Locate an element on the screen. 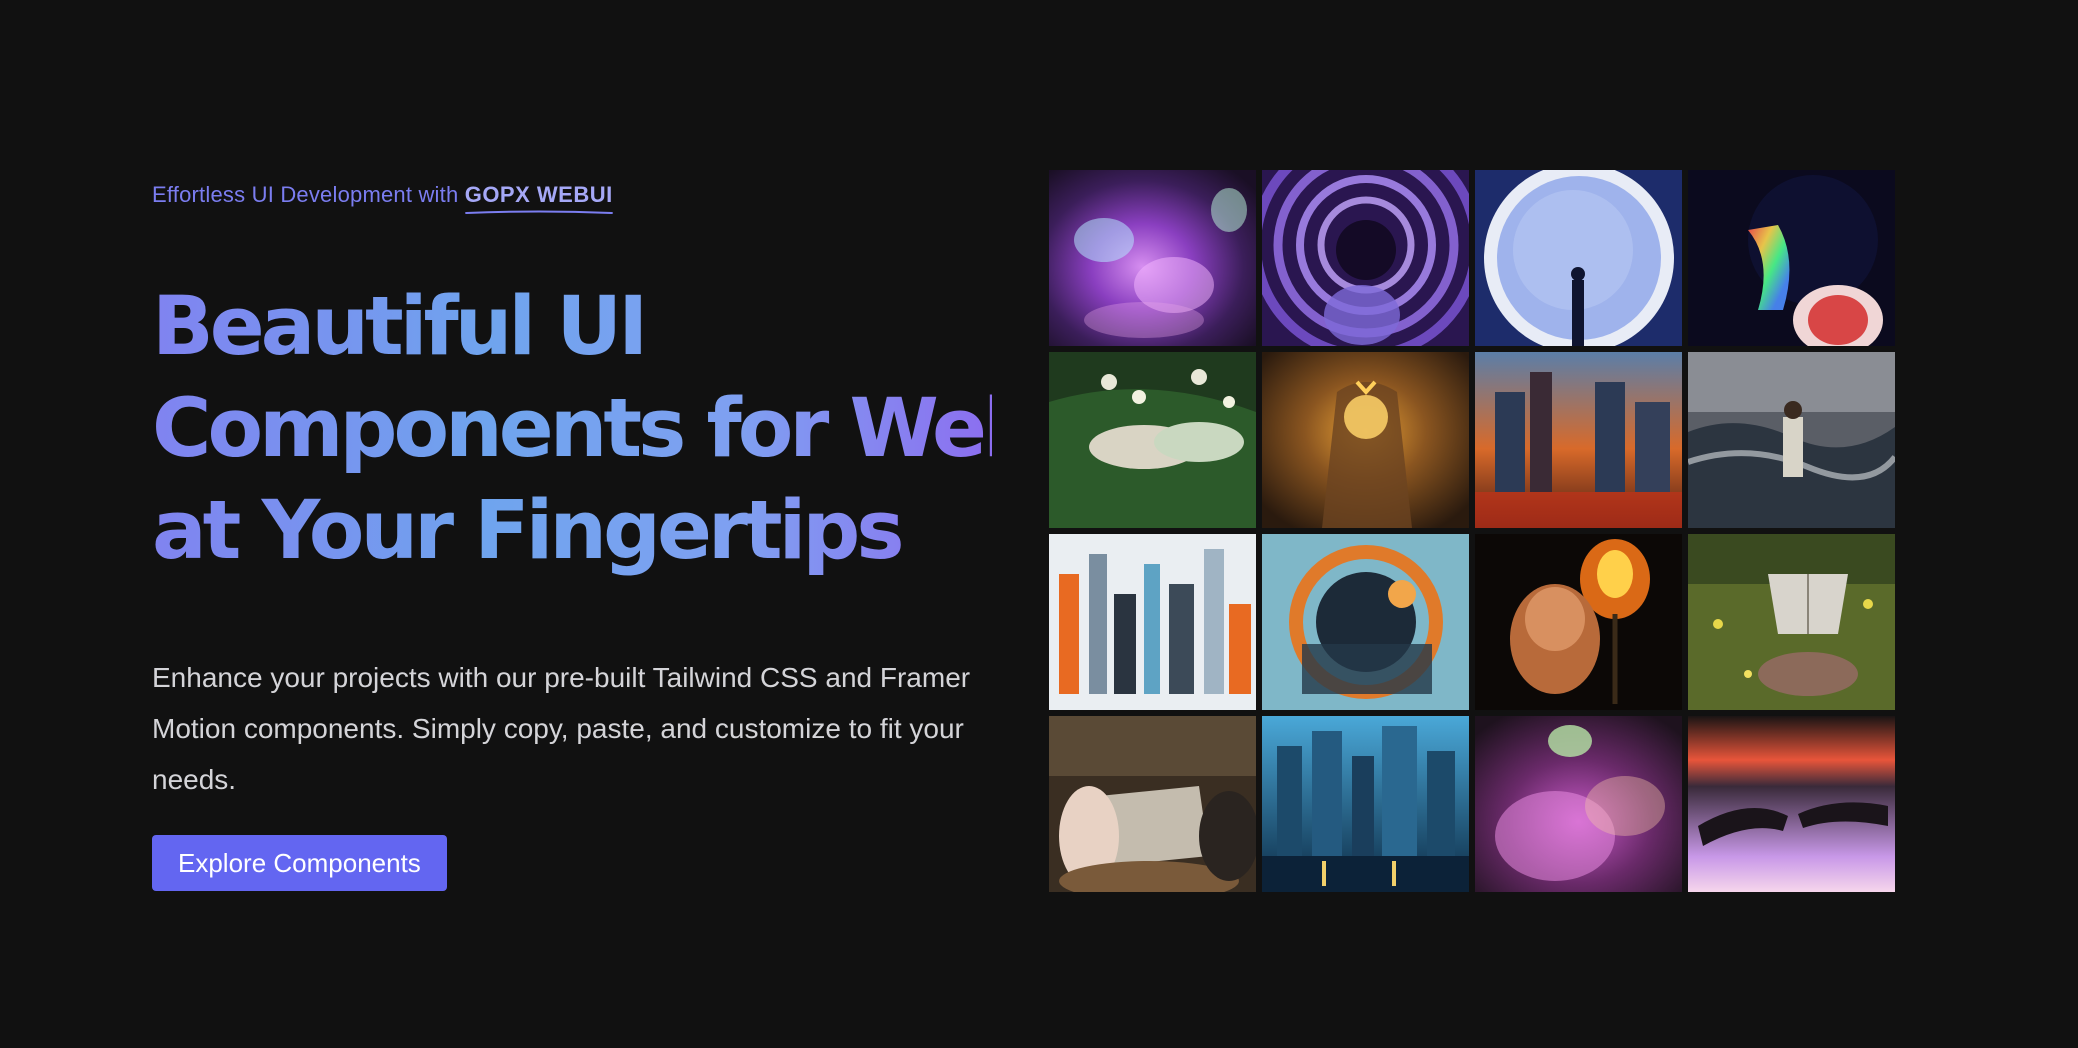  explore-components-button: Explore Components is located at coordinates (299, 863).